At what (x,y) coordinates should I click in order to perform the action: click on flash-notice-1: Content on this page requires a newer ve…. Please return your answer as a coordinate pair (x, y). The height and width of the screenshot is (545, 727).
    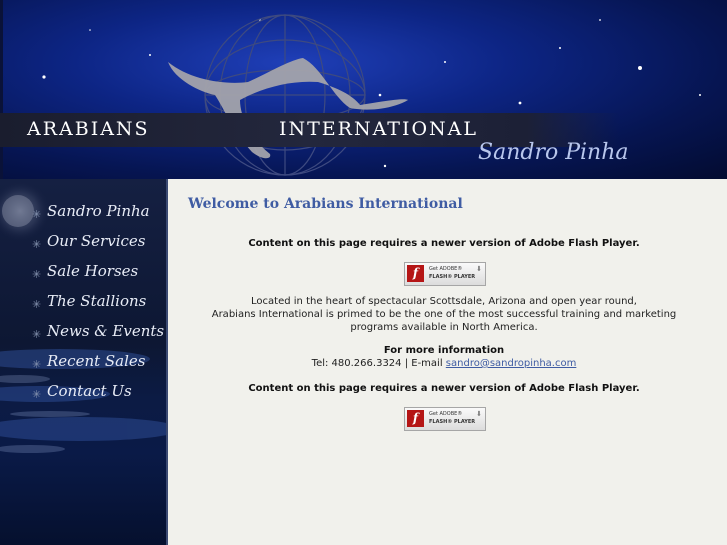
    Looking at the image, I should click on (444, 243).